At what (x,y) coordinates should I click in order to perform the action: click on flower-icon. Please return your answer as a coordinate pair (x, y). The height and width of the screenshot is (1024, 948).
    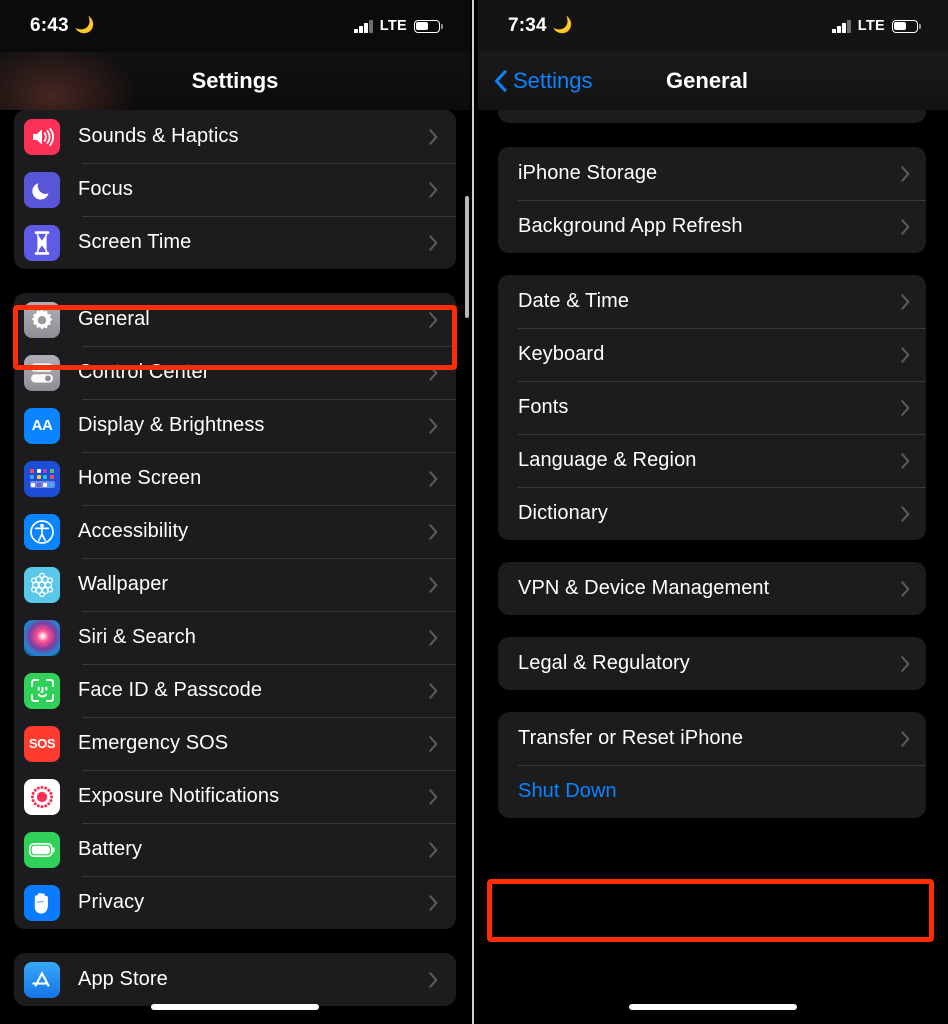
    Looking at the image, I should click on (42, 584).